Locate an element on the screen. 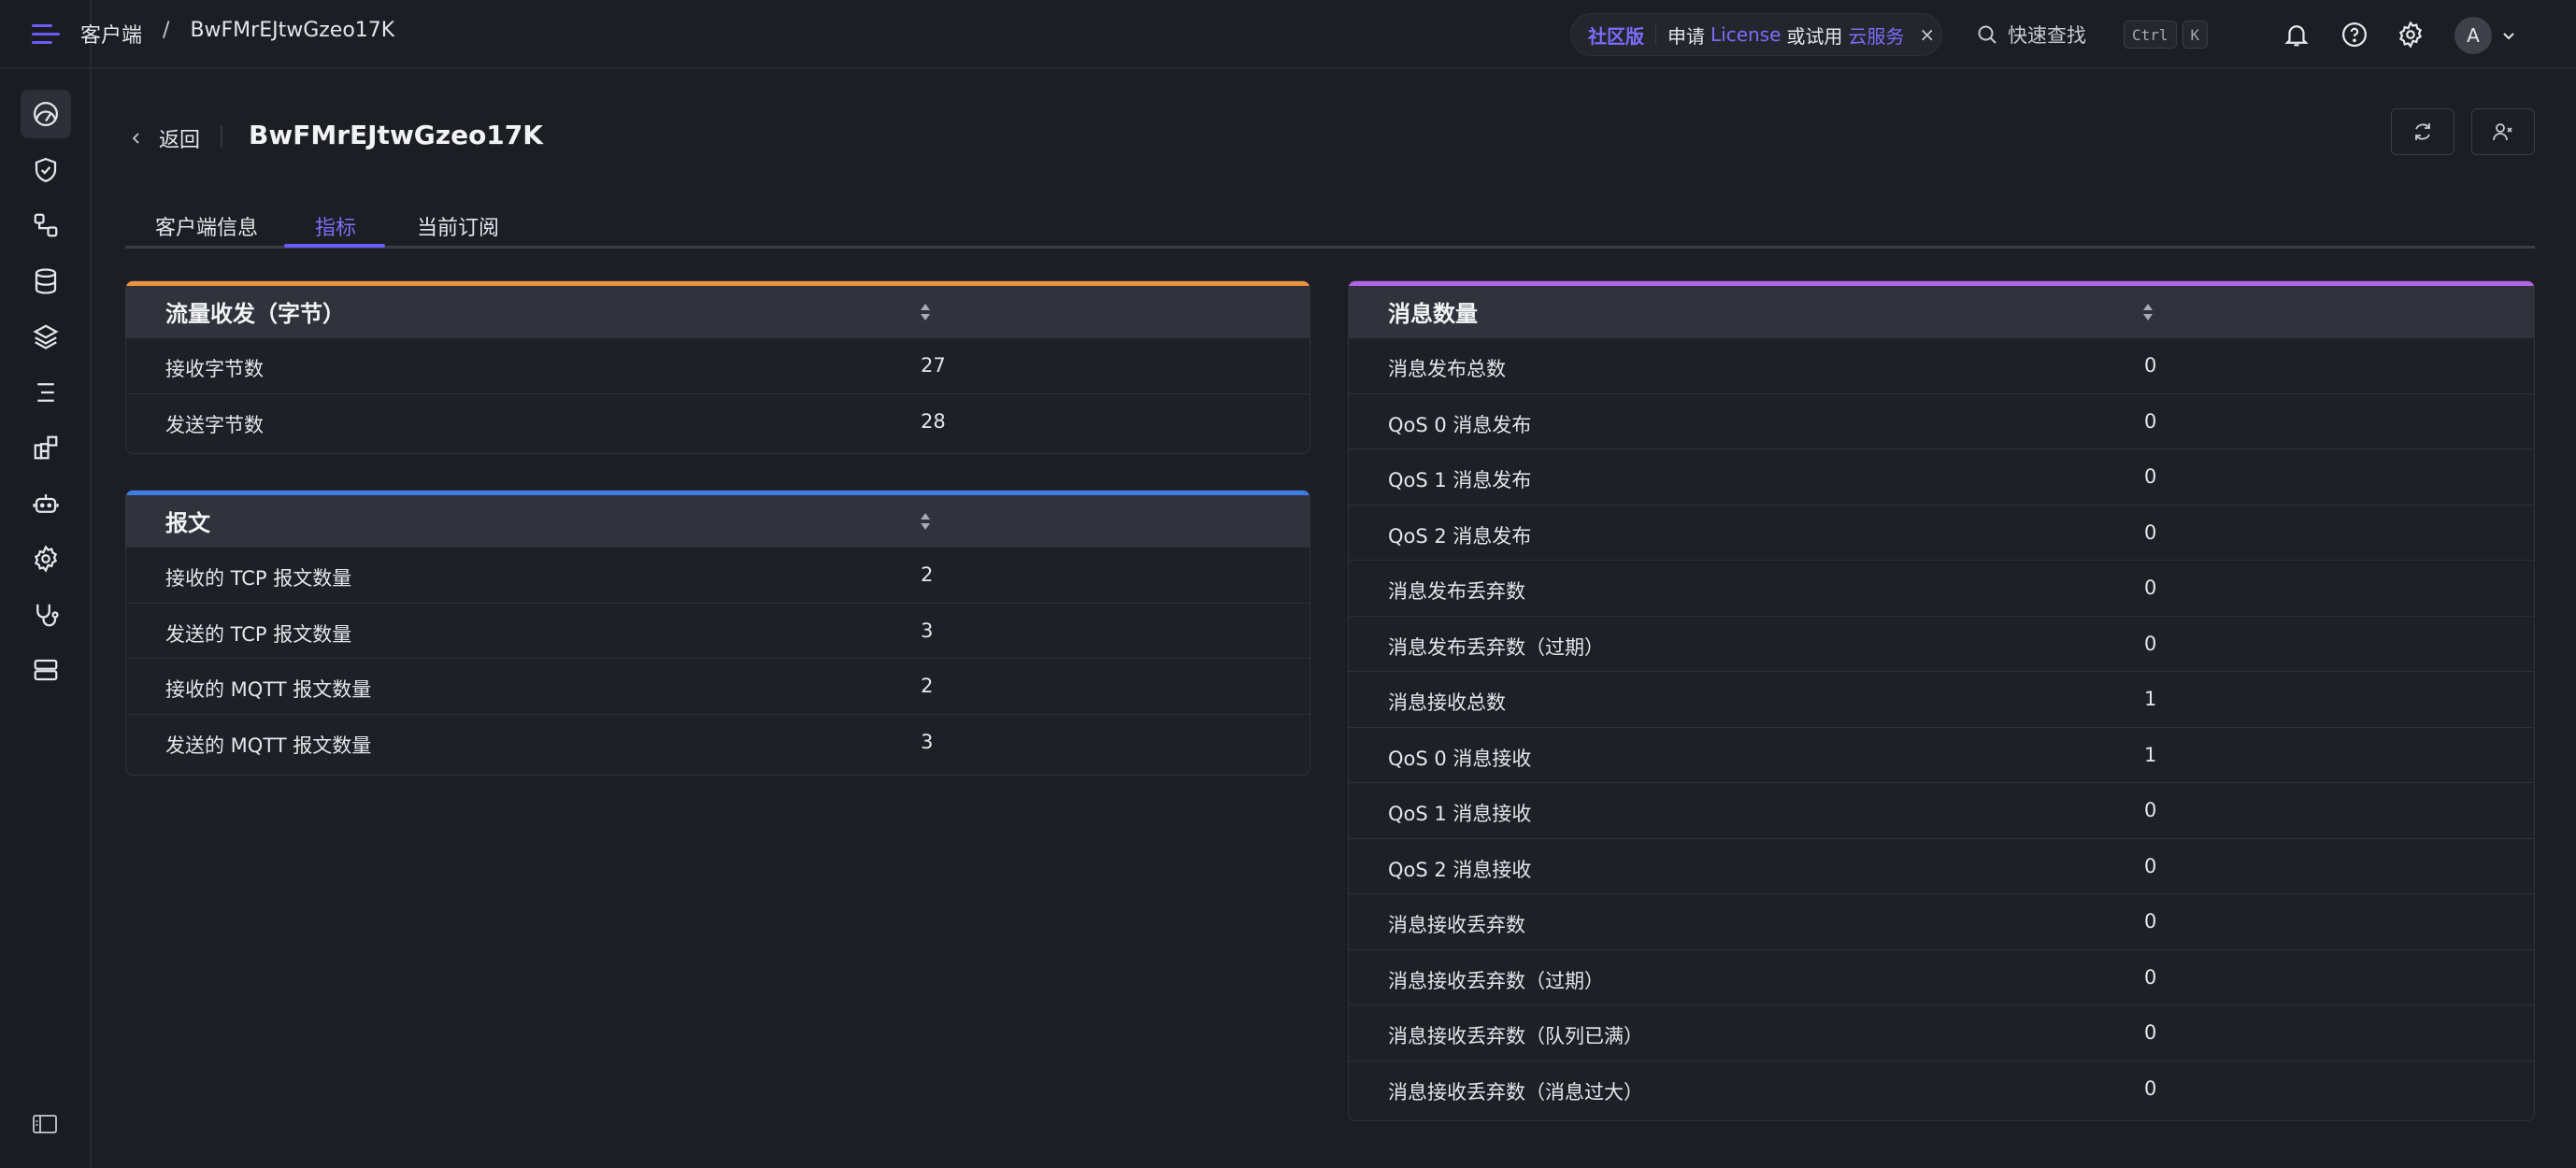  table-row: 消息接收总数 1 is located at coordinates (1941, 700).